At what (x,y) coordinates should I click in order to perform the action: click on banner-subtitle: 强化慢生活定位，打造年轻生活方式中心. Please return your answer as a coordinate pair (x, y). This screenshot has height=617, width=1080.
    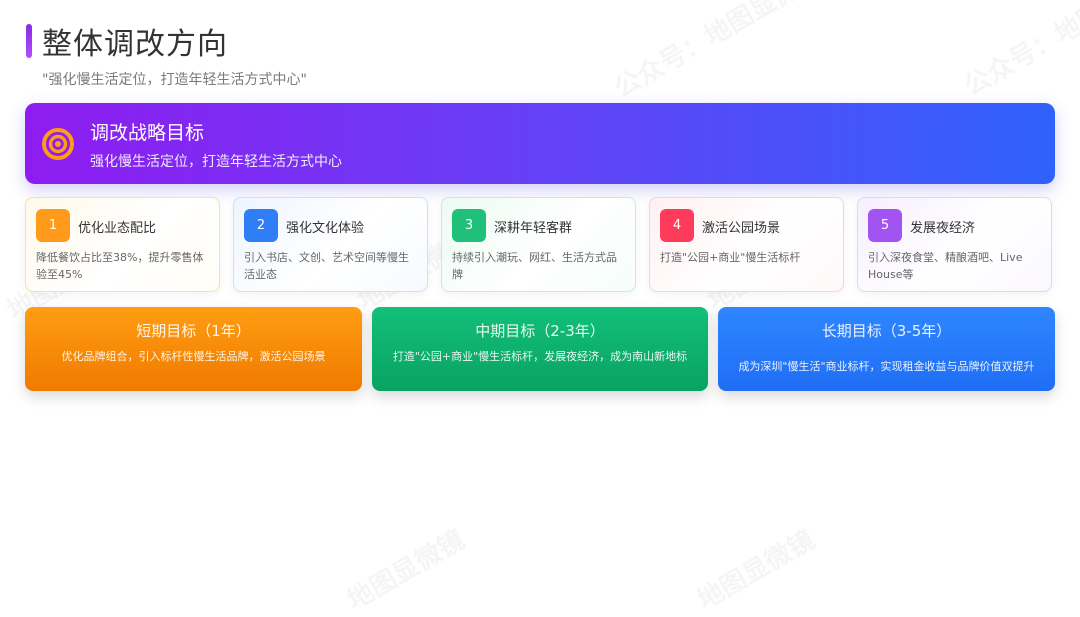
    Looking at the image, I should click on (216, 162).